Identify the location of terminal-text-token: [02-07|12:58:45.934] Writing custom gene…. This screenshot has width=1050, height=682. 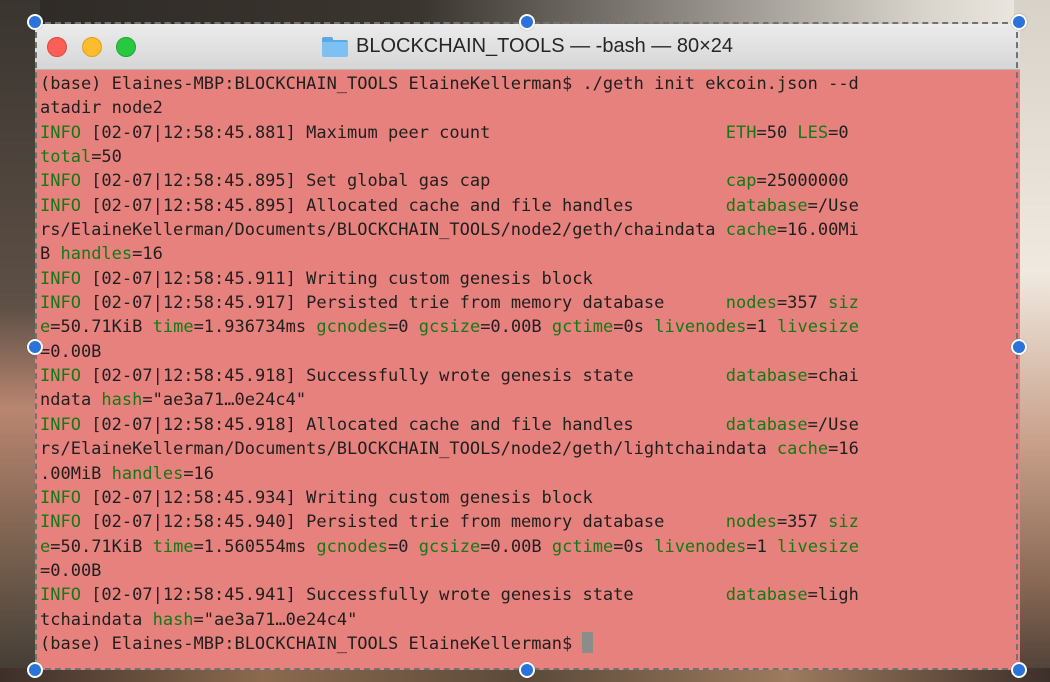
(336, 497).